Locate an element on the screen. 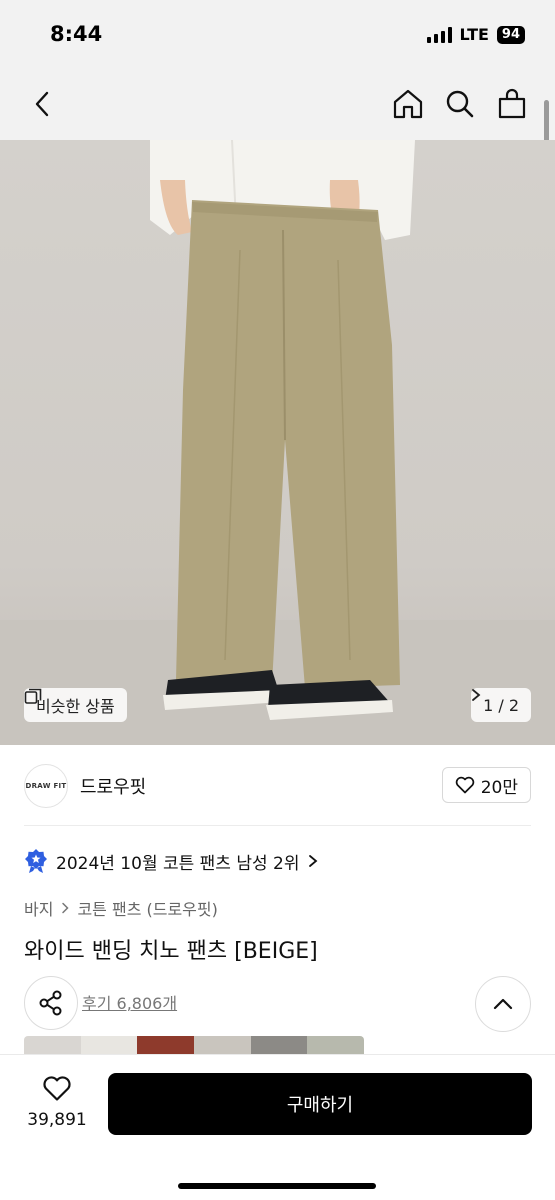 The image size is (555, 1200). ranking-text: 2024년 10월 코튼 팬츠 남성 2위 is located at coordinates (178, 863).